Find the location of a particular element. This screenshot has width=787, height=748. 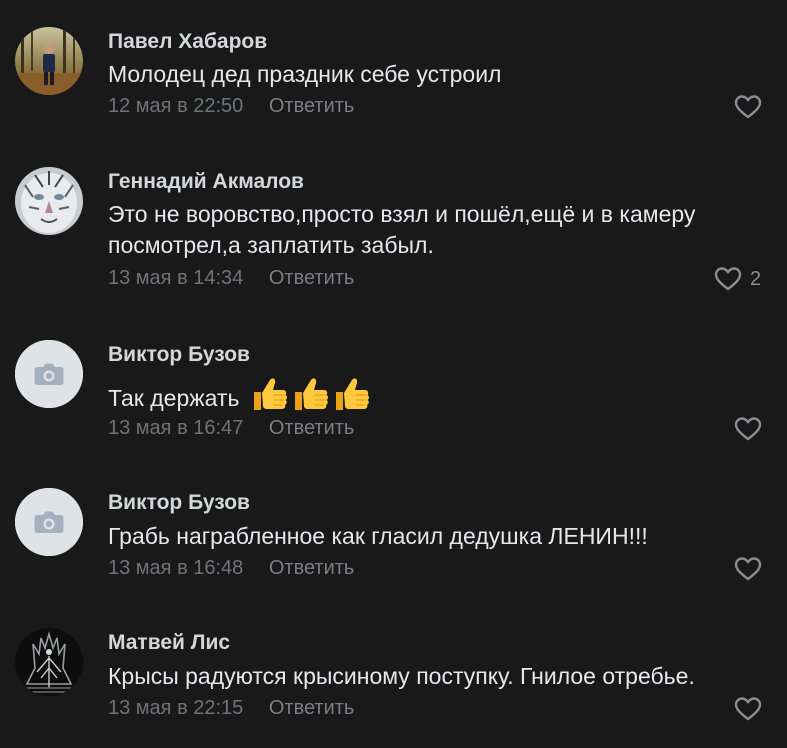

comment-date: 13 мая в 14:34 is located at coordinates (176, 278).